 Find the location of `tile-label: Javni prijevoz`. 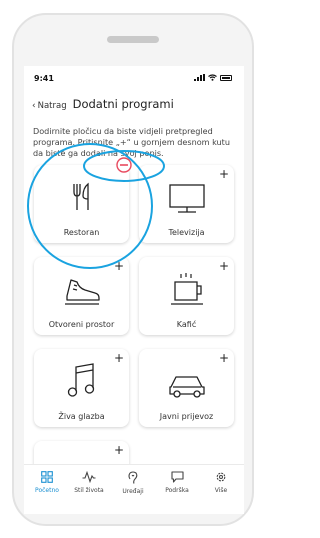

tile-label: Javni prijevoz is located at coordinates (186, 416).